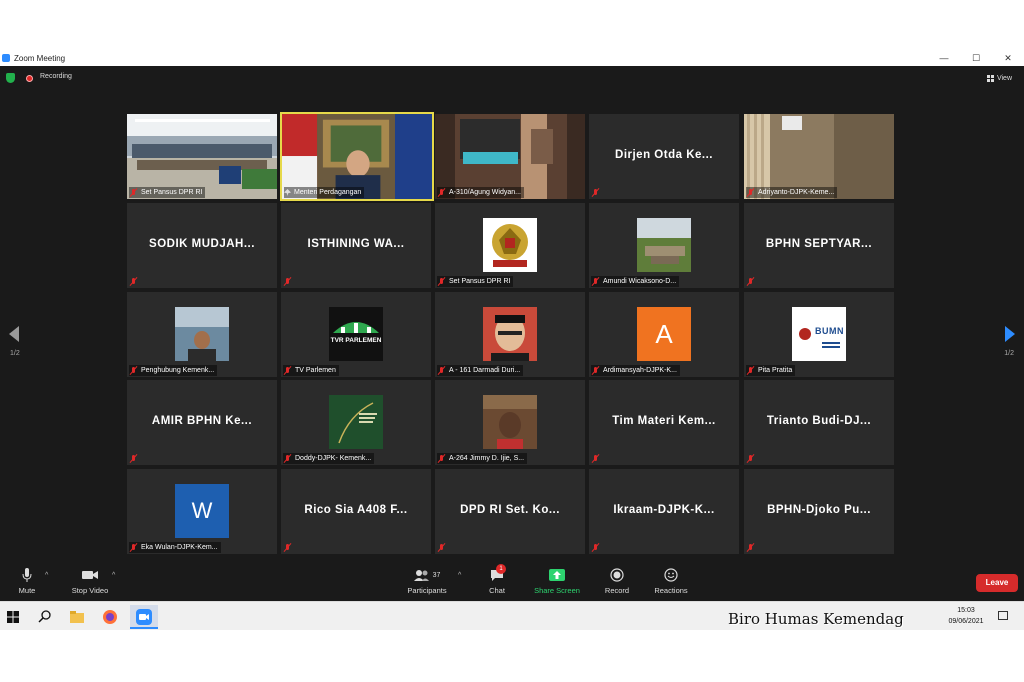 Image resolution: width=1024 pixels, height=682 pixels. Describe the element at coordinates (56, 76) in the screenshot. I see `recording-label: Recording` at that location.